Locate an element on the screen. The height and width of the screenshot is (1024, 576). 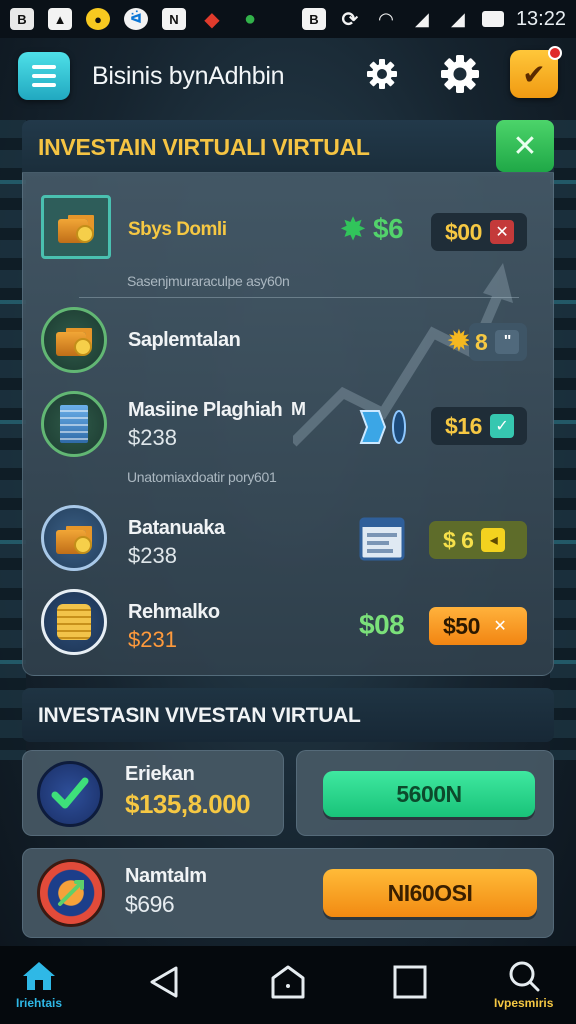
coins-icon is located at coordinates (76, 227).